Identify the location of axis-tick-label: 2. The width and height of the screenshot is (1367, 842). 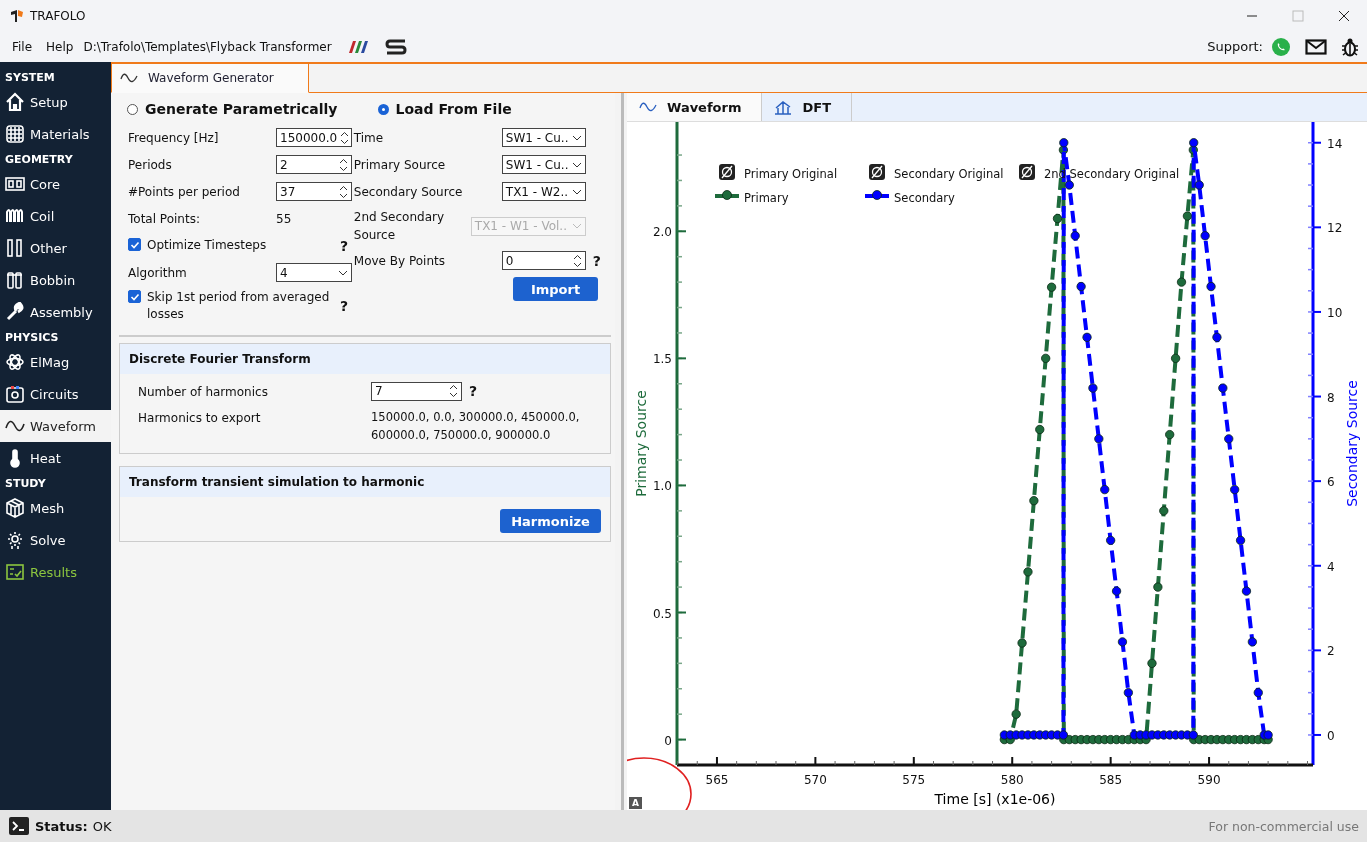
(1331, 651).